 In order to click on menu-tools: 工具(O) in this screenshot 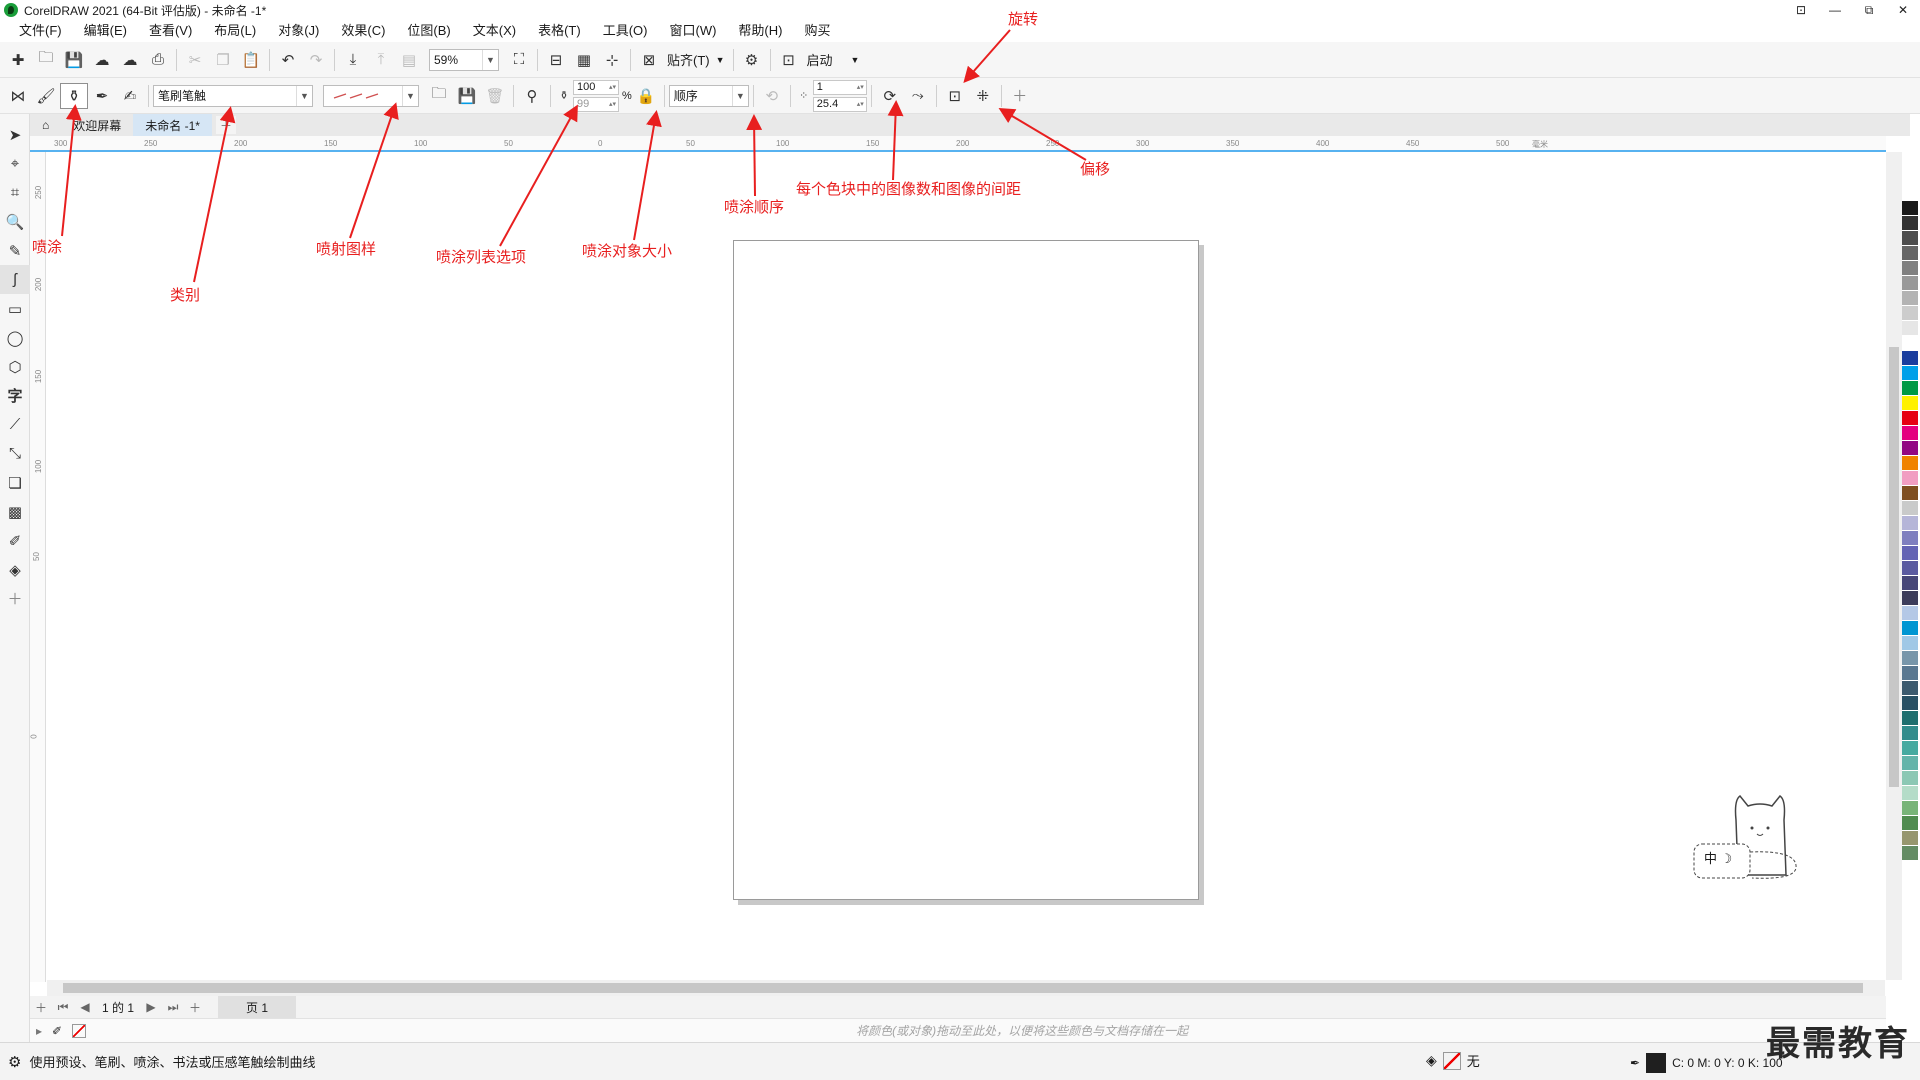, I will do `click(625, 31)`.